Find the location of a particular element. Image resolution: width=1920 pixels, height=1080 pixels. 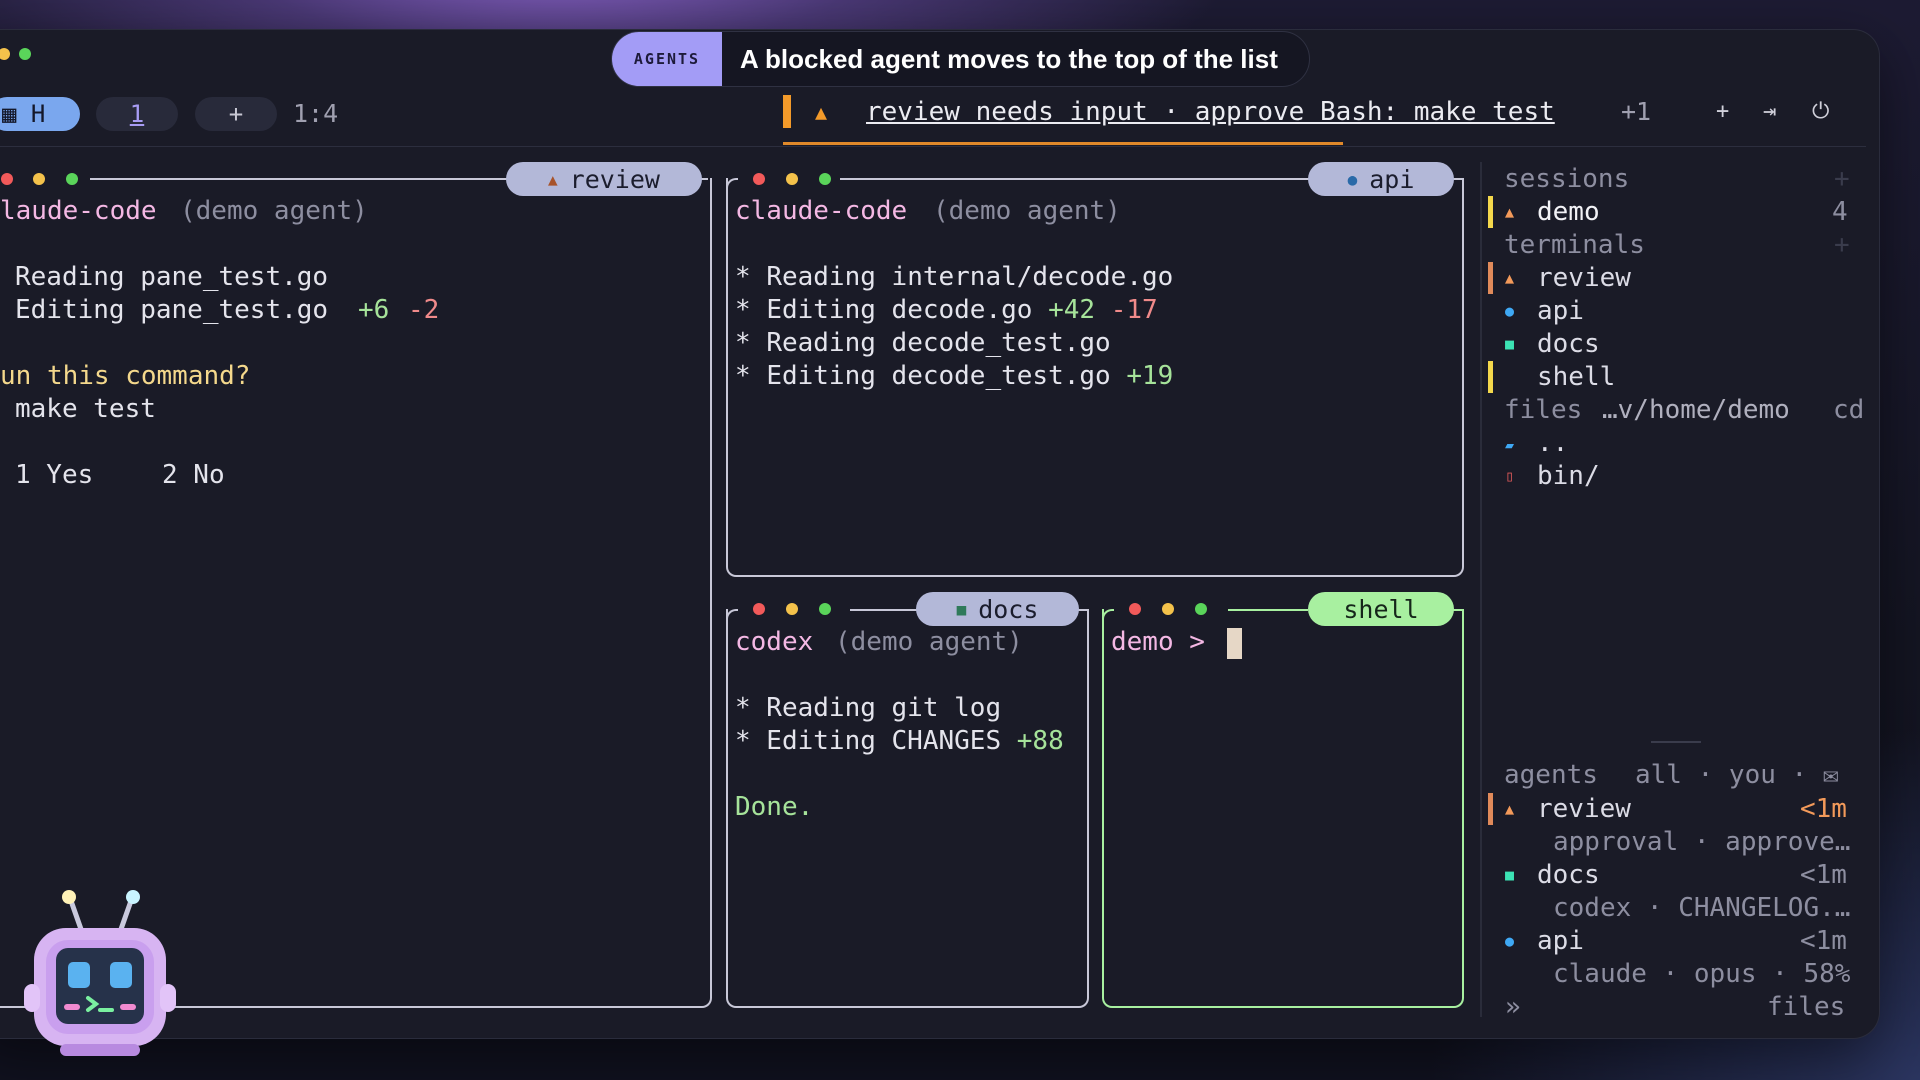

log-line: Editing pane_test.go is located at coordinates (172, 310).